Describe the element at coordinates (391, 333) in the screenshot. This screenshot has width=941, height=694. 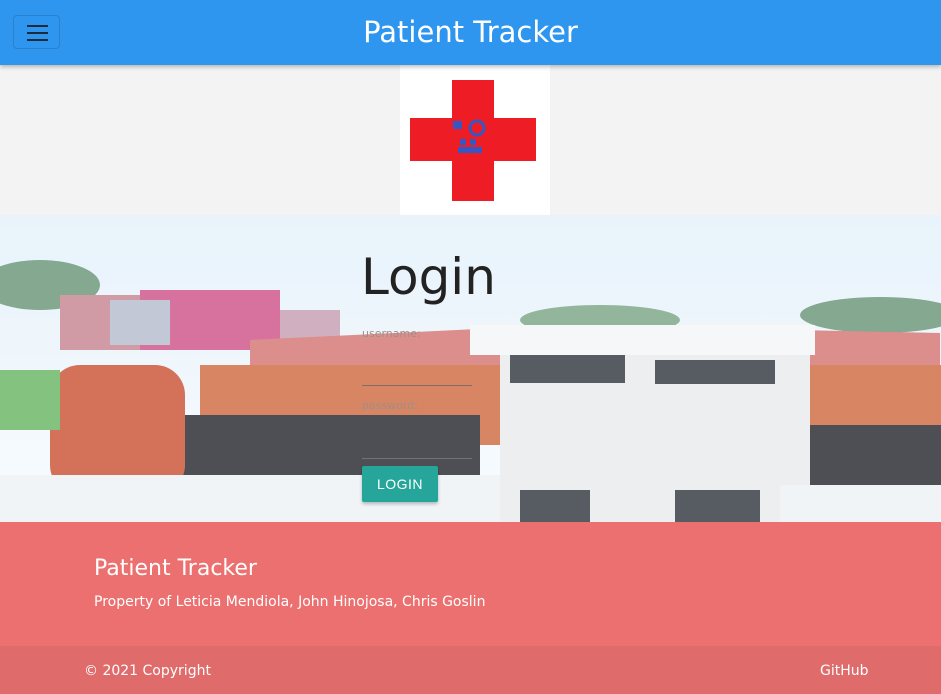
I see `username-label: username:` at that location.